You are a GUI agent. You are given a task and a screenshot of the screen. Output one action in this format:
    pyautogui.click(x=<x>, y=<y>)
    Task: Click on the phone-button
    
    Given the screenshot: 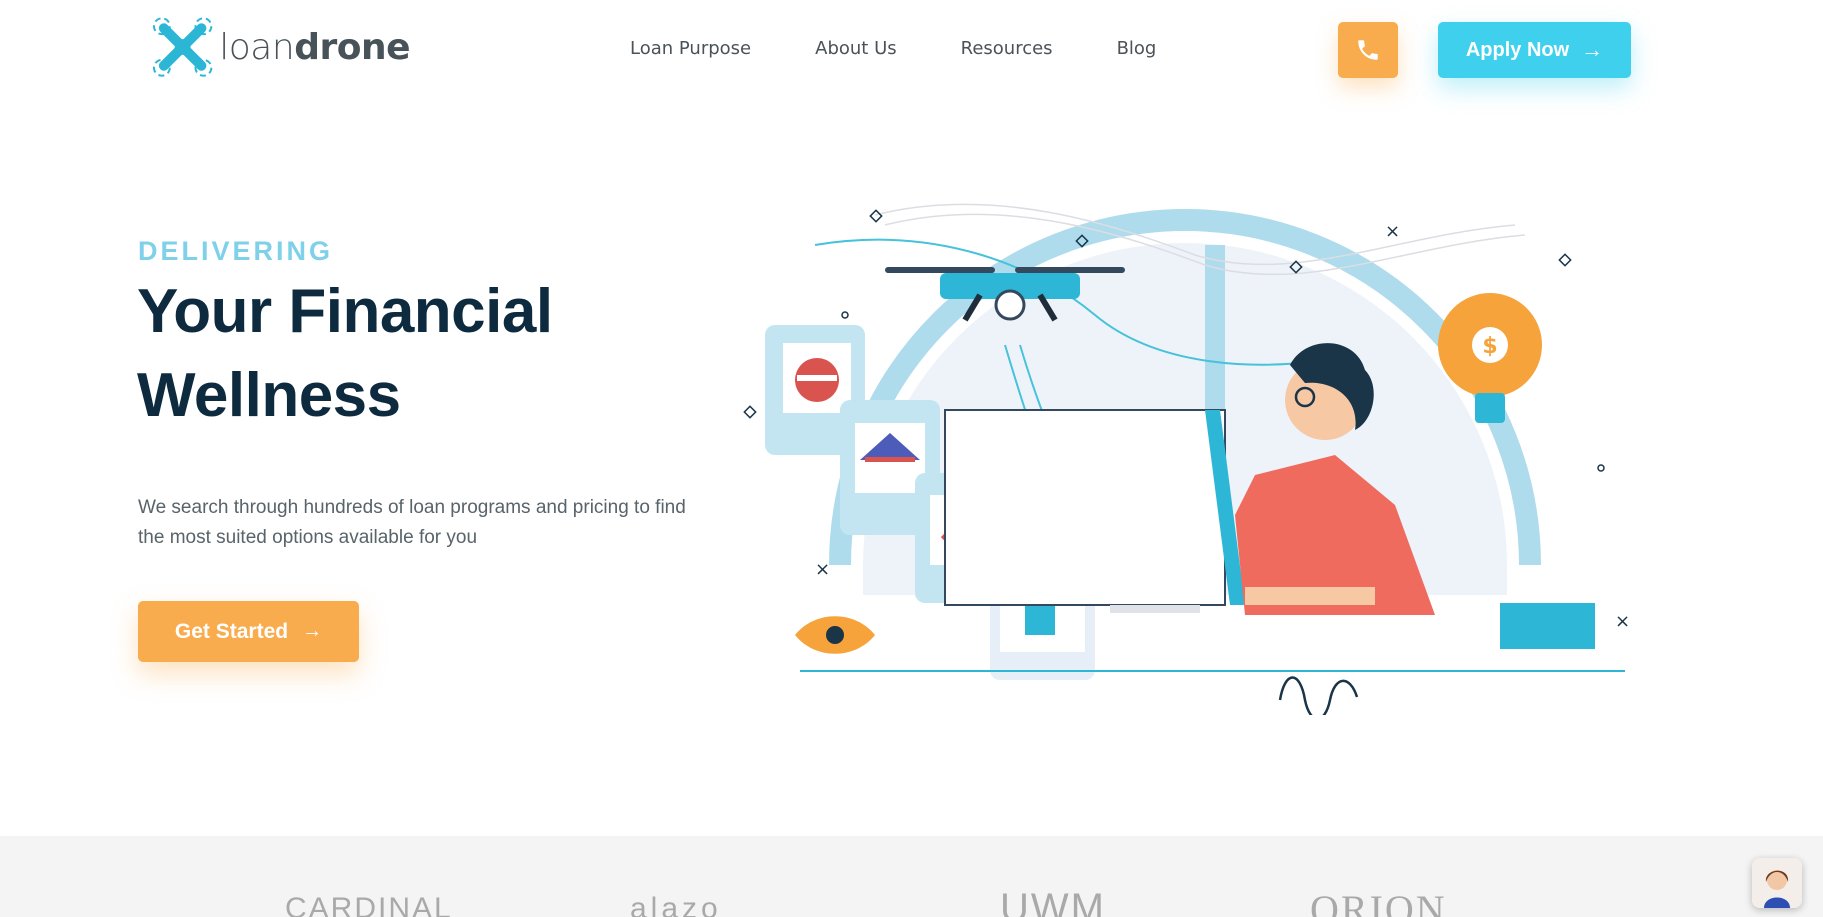 What is the action you would take?
    pyautogui.click(x=1368, y=50)
    